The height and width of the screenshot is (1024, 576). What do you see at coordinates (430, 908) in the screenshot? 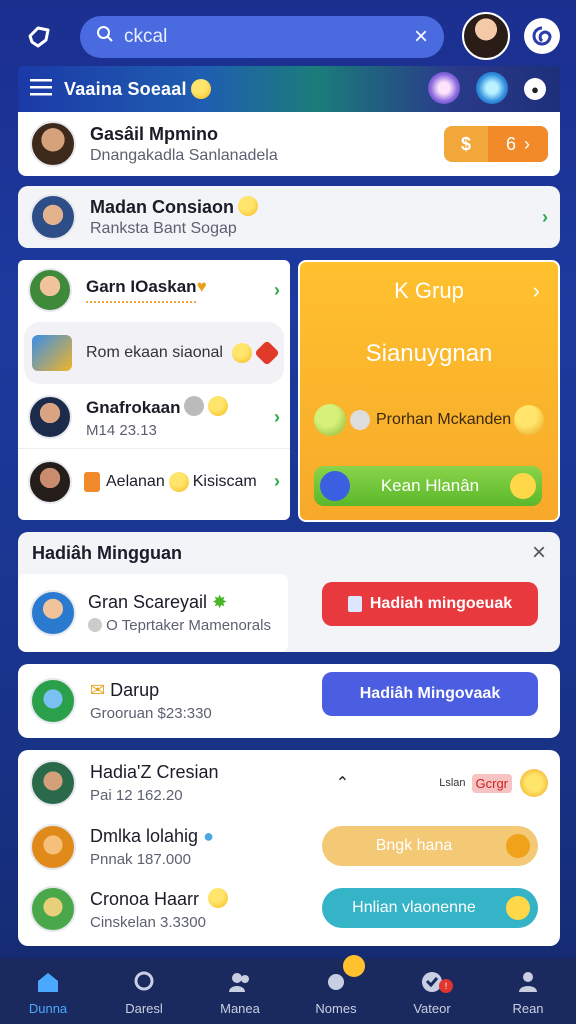
I see `reward-claim-button: Hnlian vlaonenne` at bounding box center [430, 908].